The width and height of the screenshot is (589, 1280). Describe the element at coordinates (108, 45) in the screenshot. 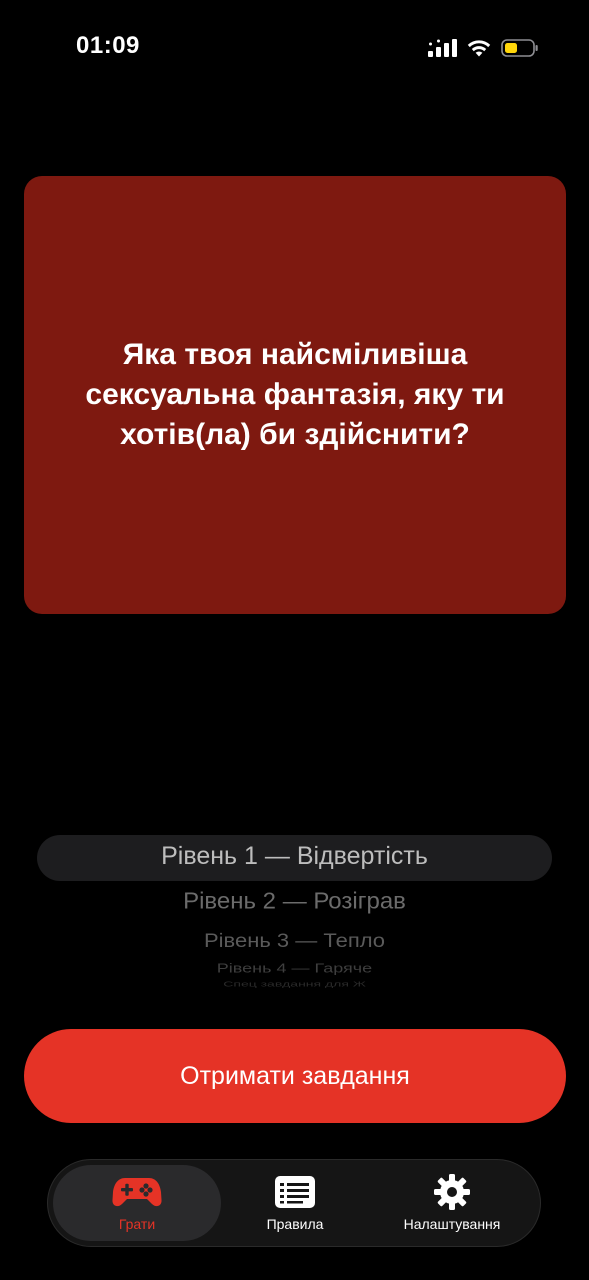

I see `status-time: 01:09` at that location.